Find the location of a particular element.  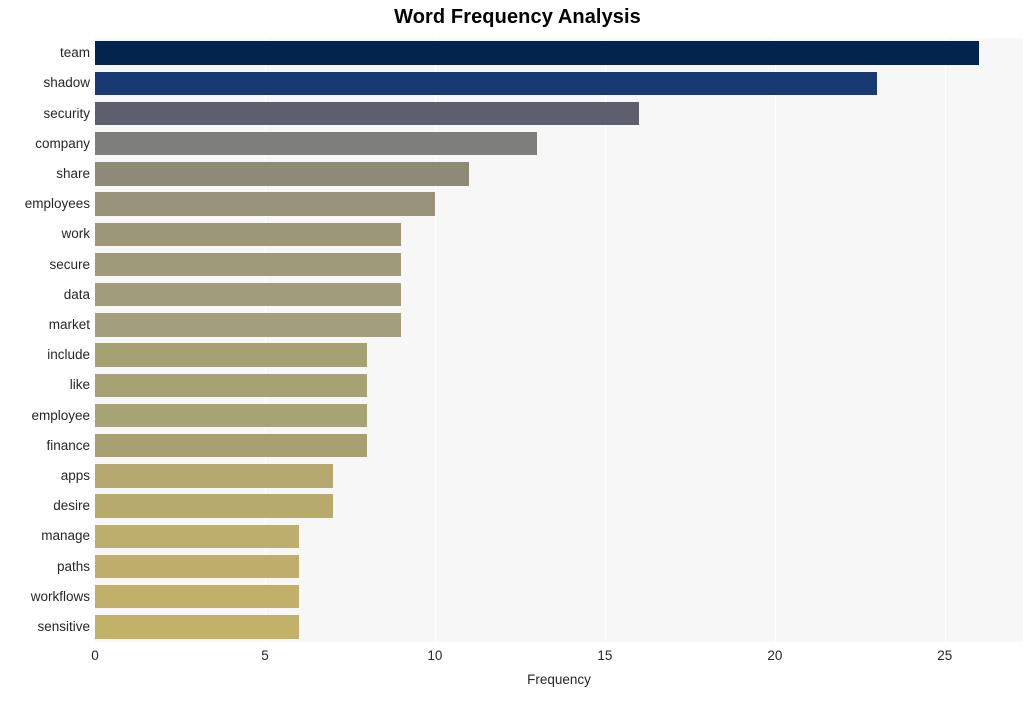

bar-secure is located at coordinates (248, 264).